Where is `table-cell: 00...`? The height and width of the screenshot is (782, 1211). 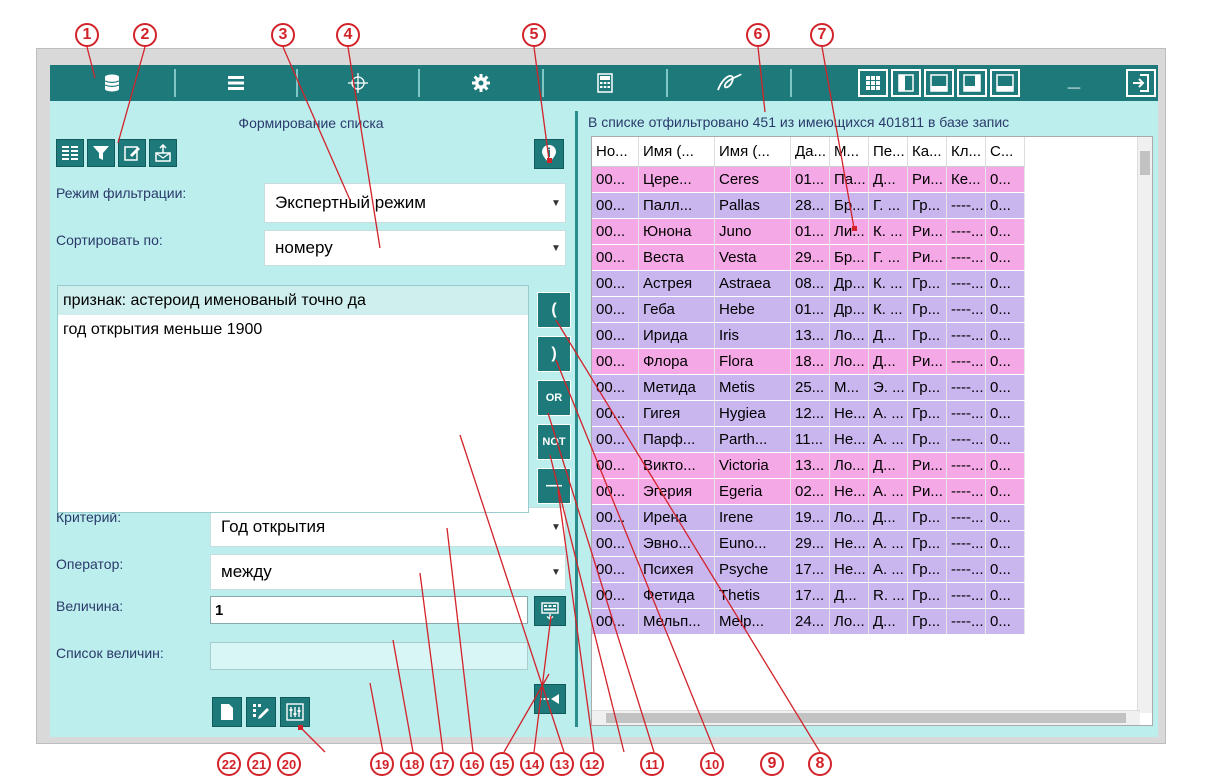 table-cell: 00... is located at coordinates (615, 283).